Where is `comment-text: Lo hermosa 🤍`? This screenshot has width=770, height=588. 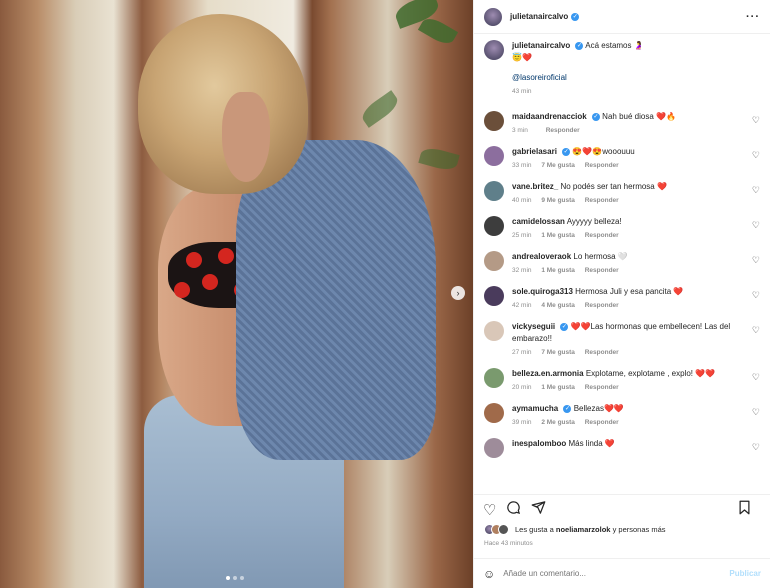
comment-text: Lo hermosa 🤍 is located at coordinates (600, 256).